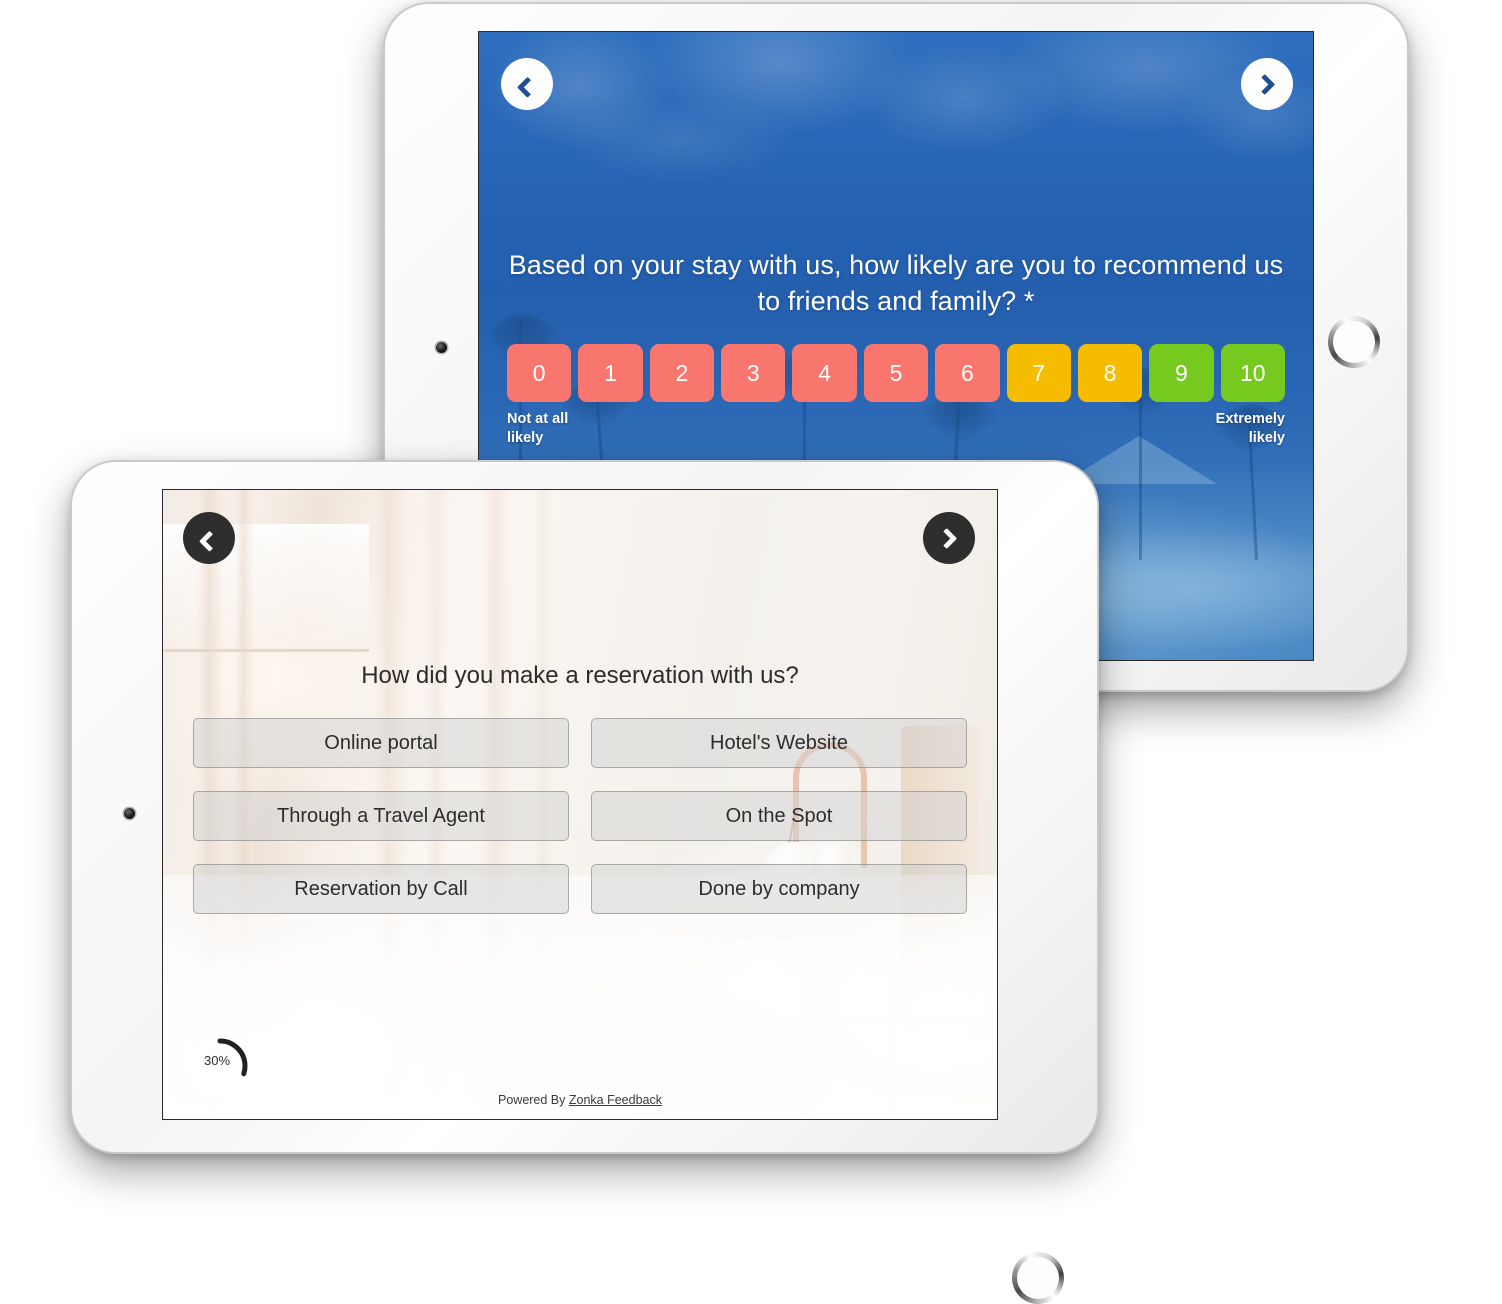 The width and height of the screenshot is (1502, 1304). I want to click on next-question-button-bottom, so click(949, 538).